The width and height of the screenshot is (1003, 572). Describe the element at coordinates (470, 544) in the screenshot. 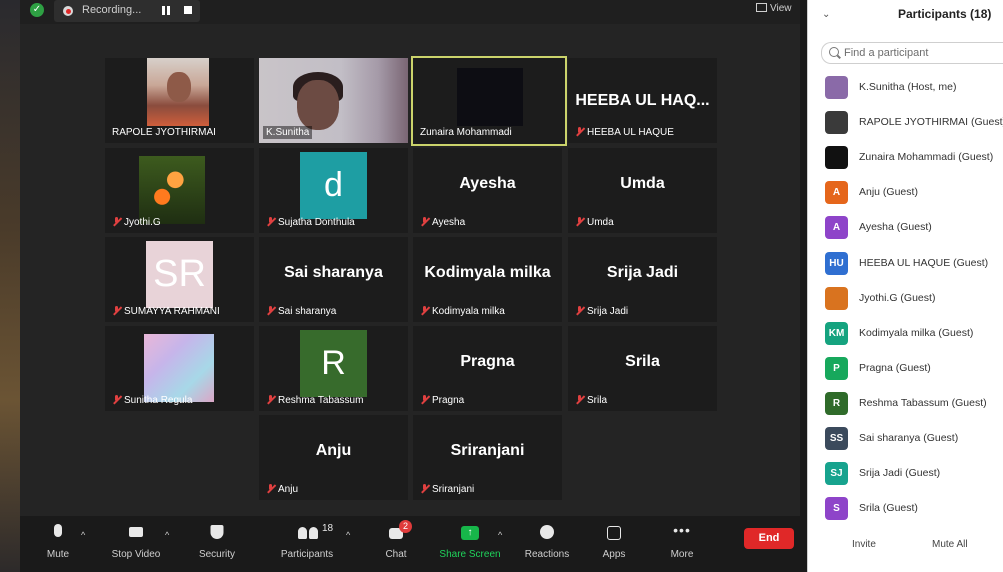

I see `share-screen-button: ↑ Share Screen` at that location.